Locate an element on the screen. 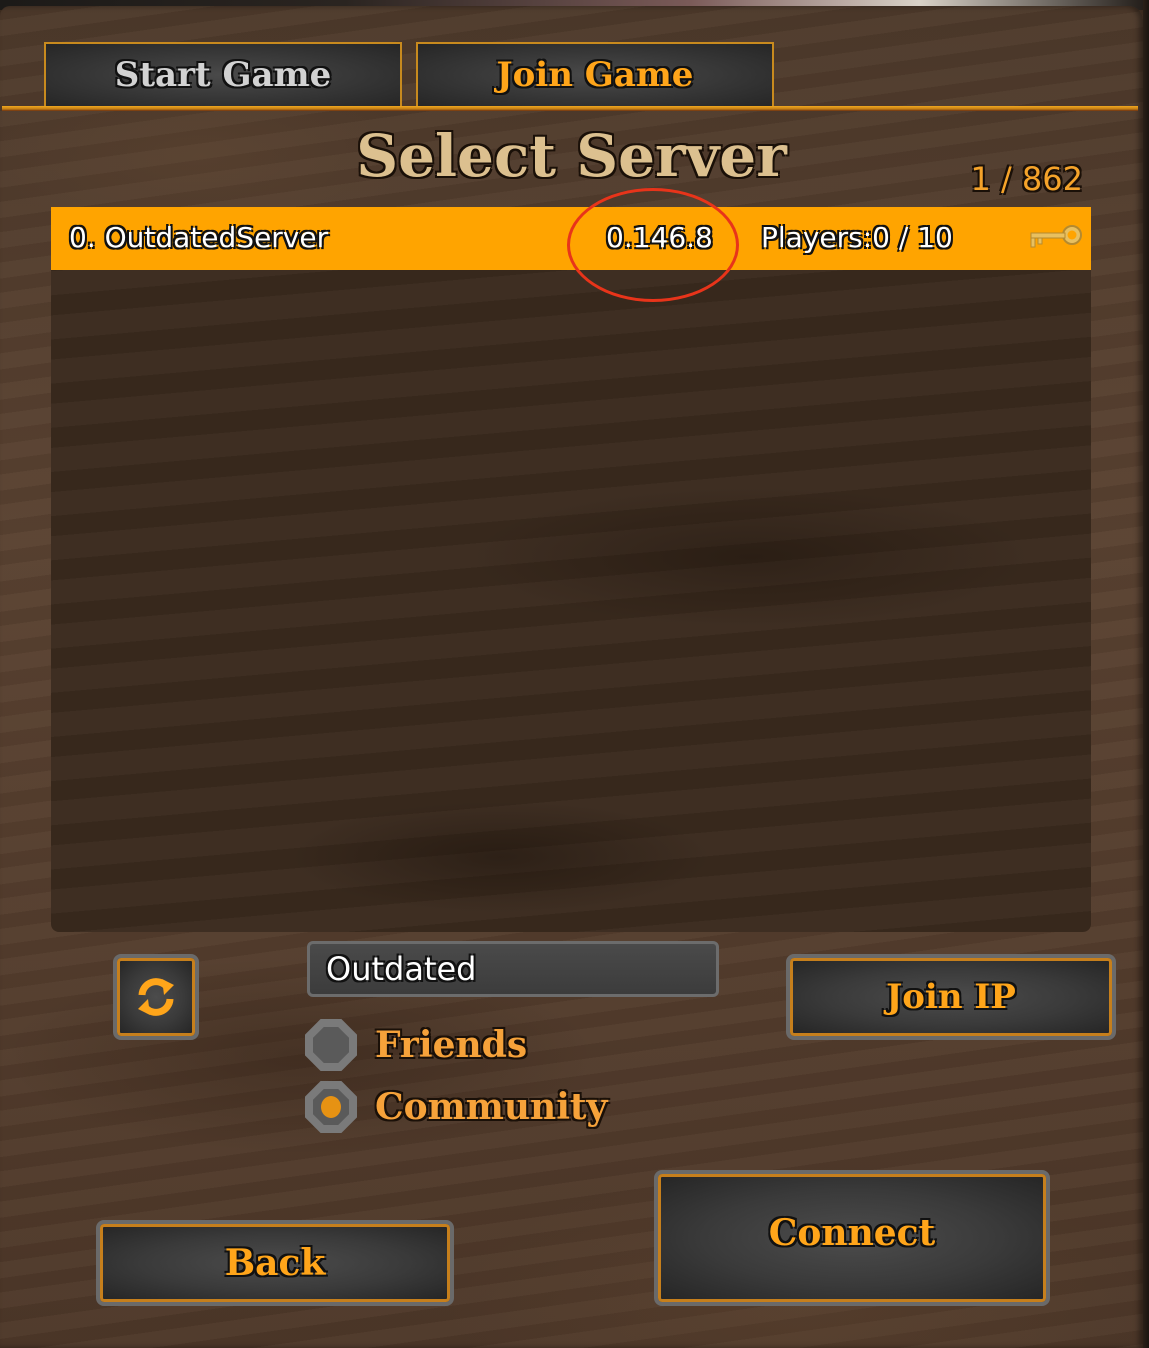 The width and height of the screenshot is (1149, 1348). key-icon is located at coordinates (1056, 236).